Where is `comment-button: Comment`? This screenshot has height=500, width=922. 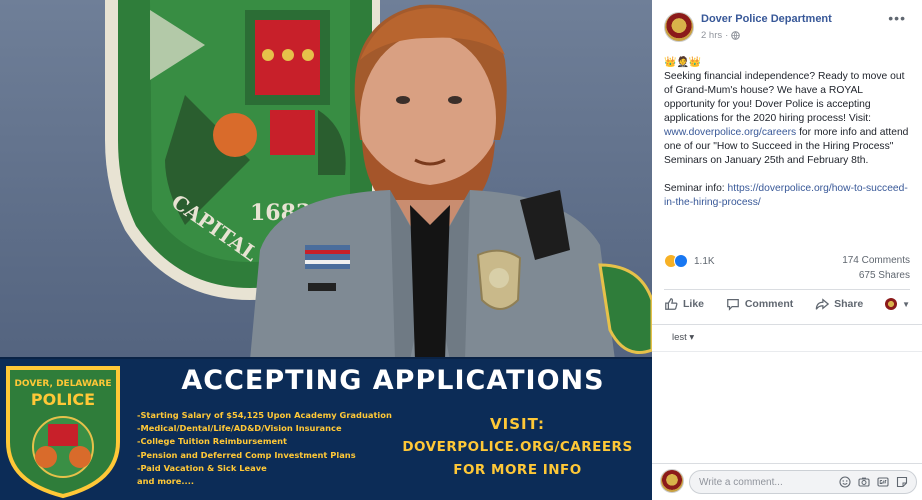
comment-button: Comment is located at coordinates (759, 304).